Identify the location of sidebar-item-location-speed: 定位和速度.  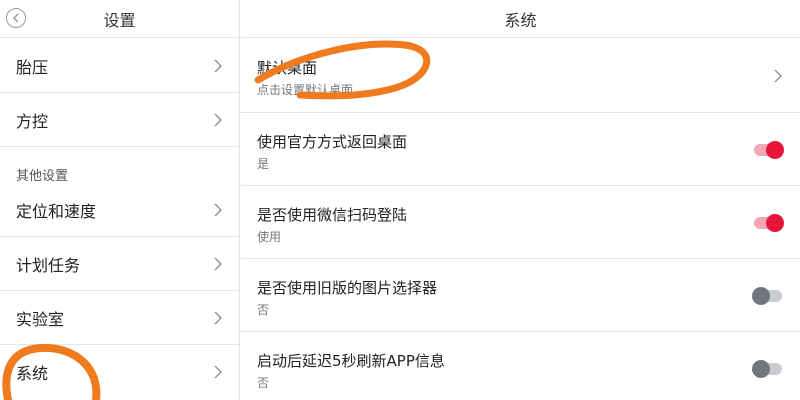
(120, 210).